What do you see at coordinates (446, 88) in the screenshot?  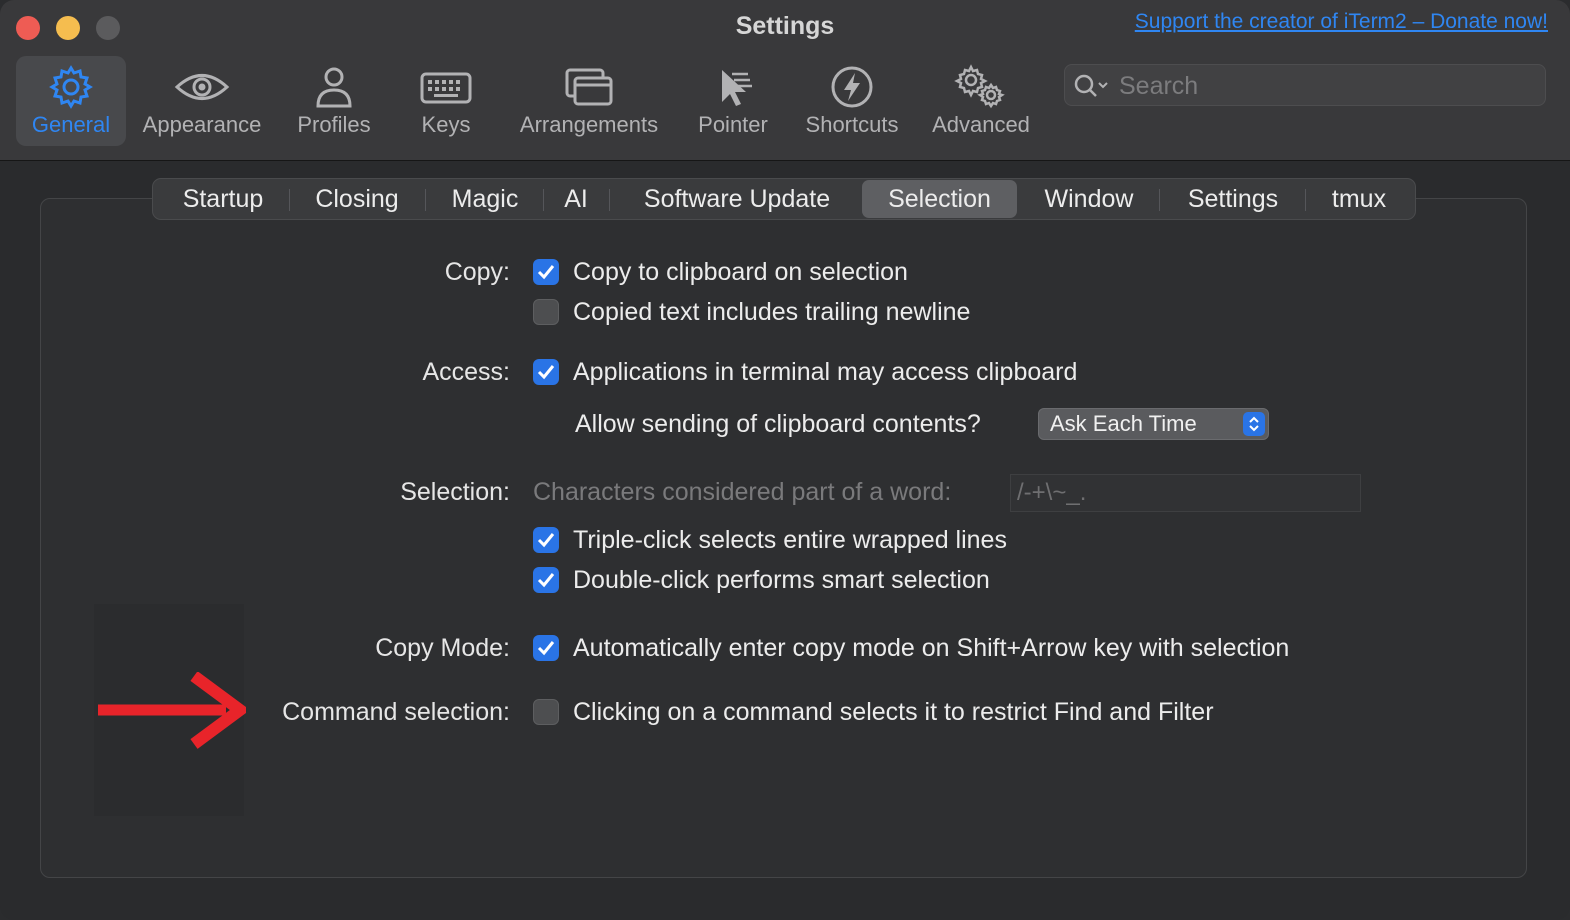 I see `keyboard-icon` at bounding box center [446, 88].